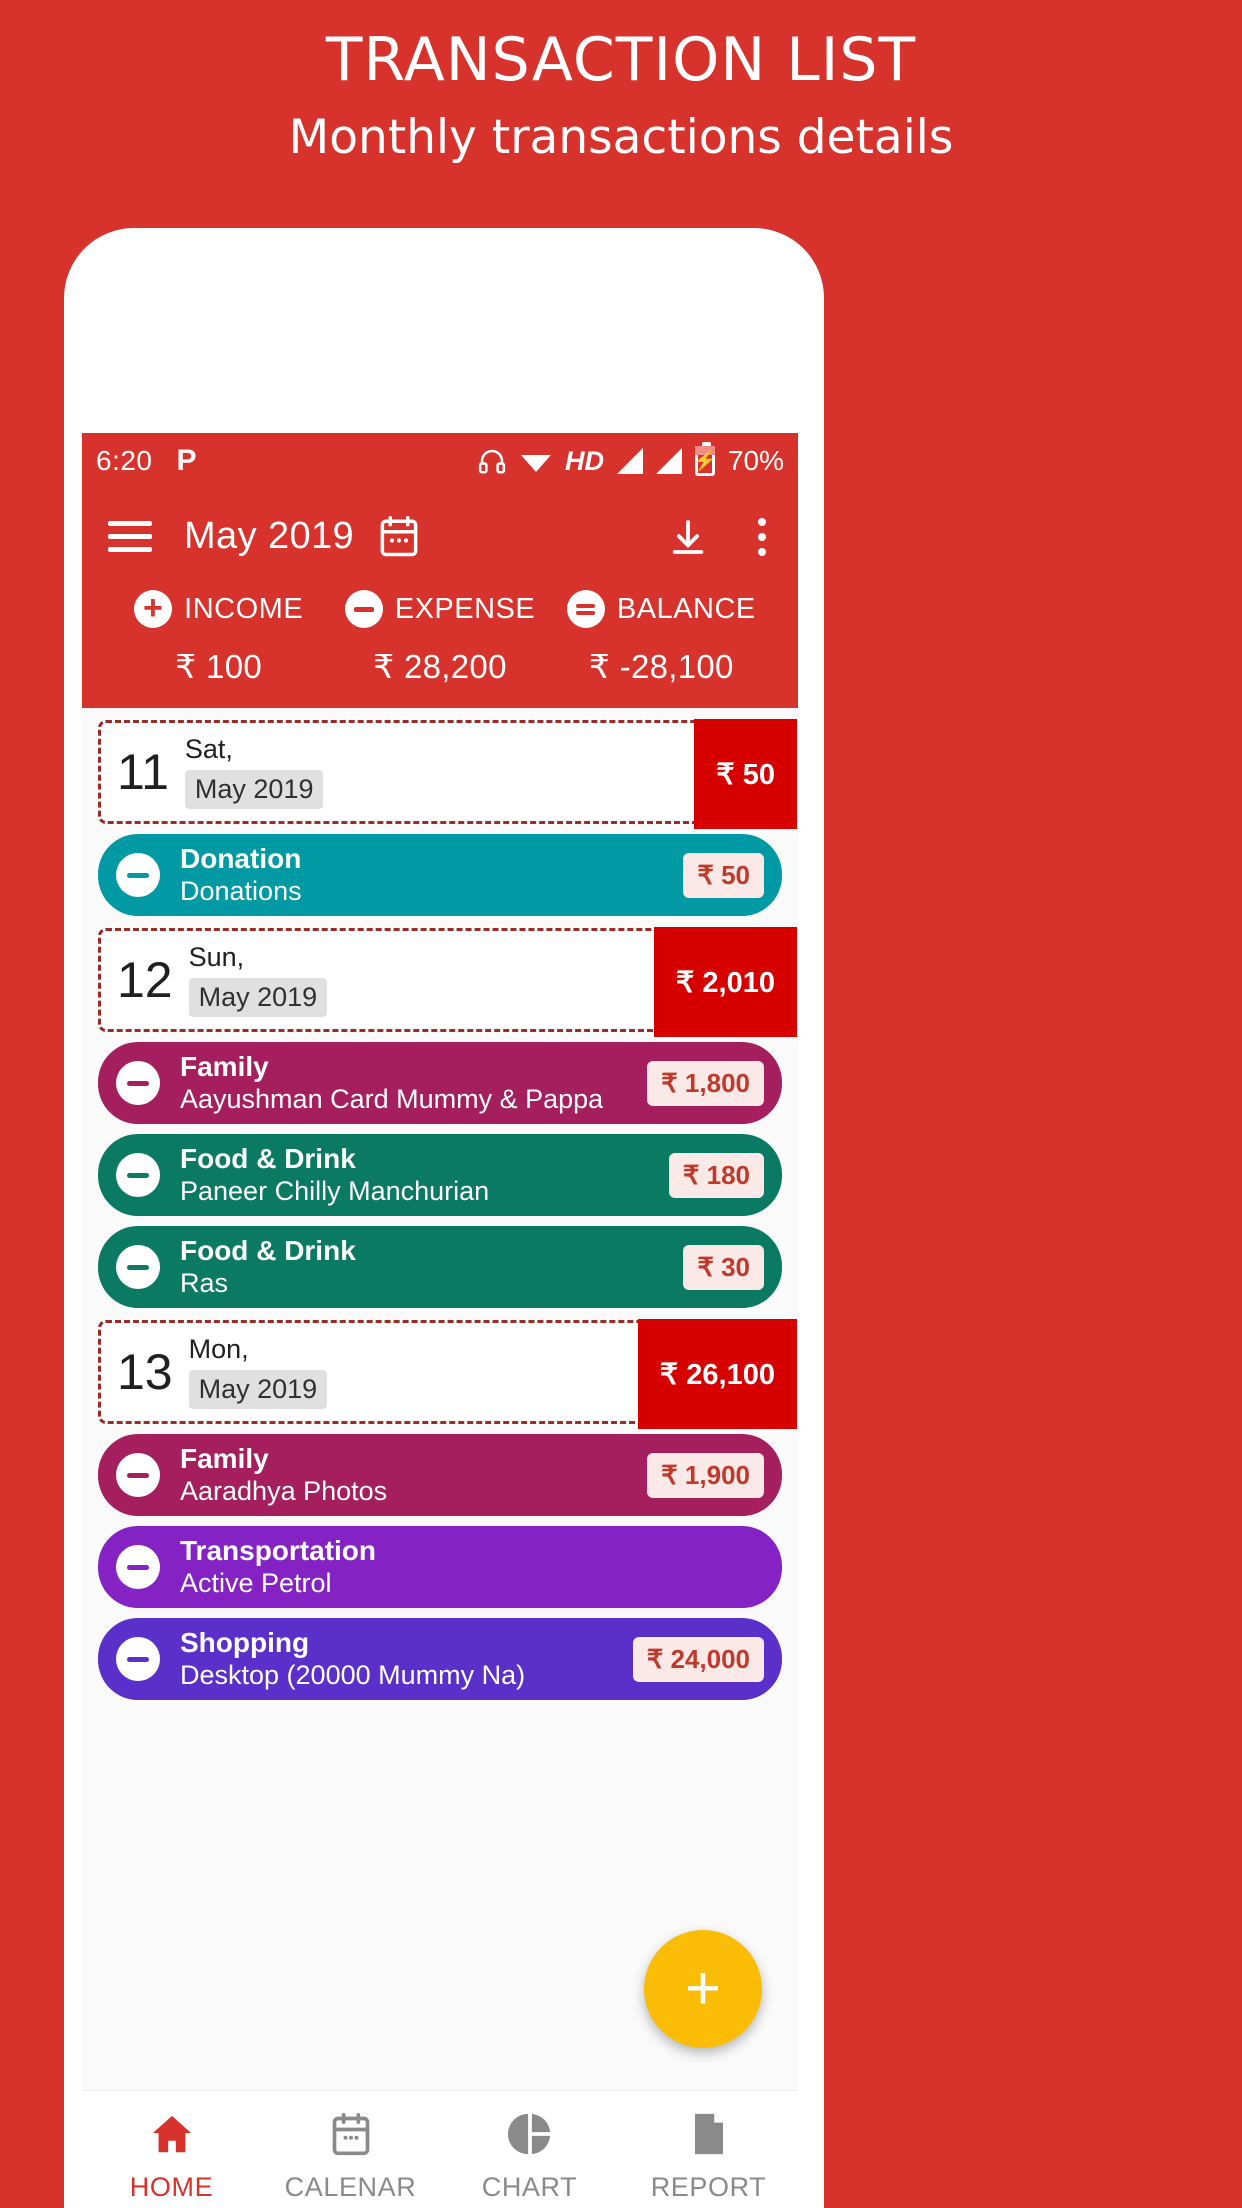 The height and width of the screenshot is (2208, 1242). I want to click on summary-balance: BALANCE ₹ -28,100, so click(661, 638).